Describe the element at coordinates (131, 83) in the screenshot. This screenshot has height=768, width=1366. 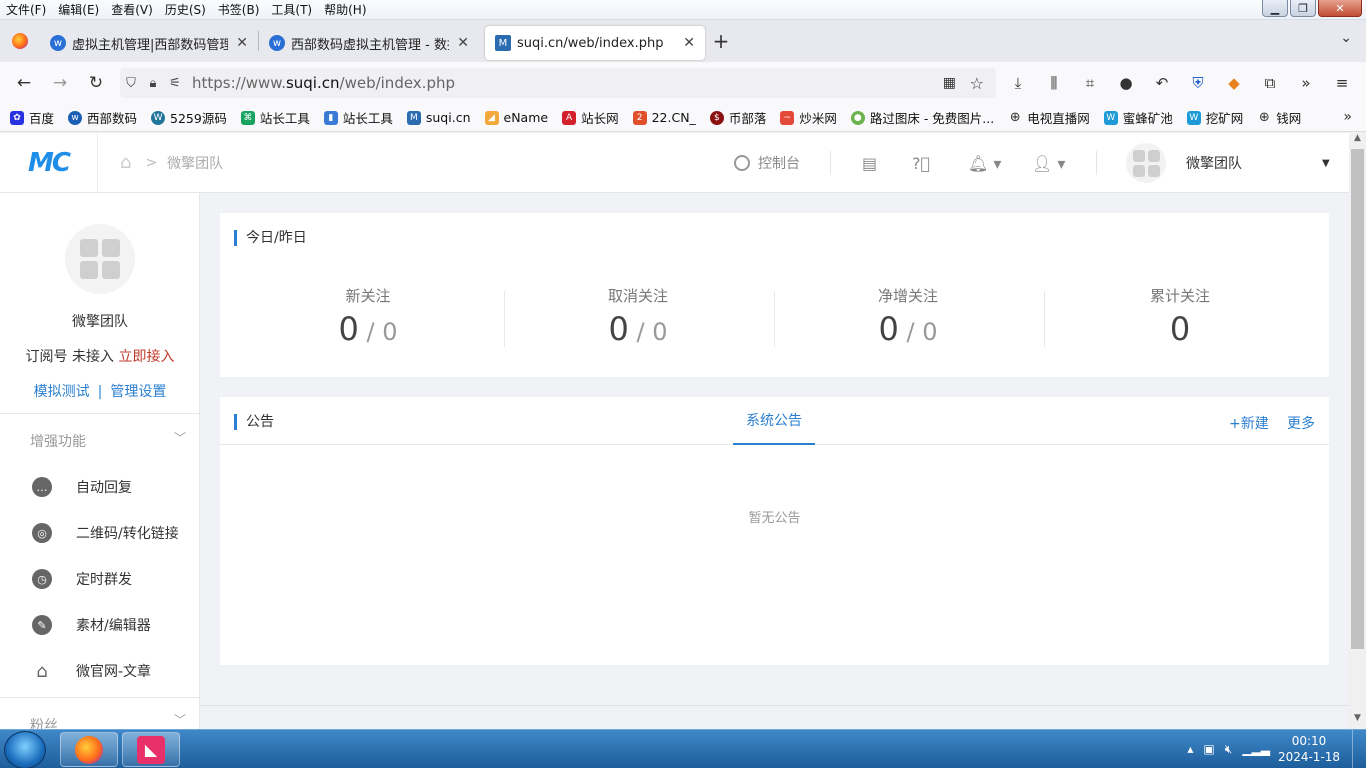
I see `shield-icon: ⛉` at that location.